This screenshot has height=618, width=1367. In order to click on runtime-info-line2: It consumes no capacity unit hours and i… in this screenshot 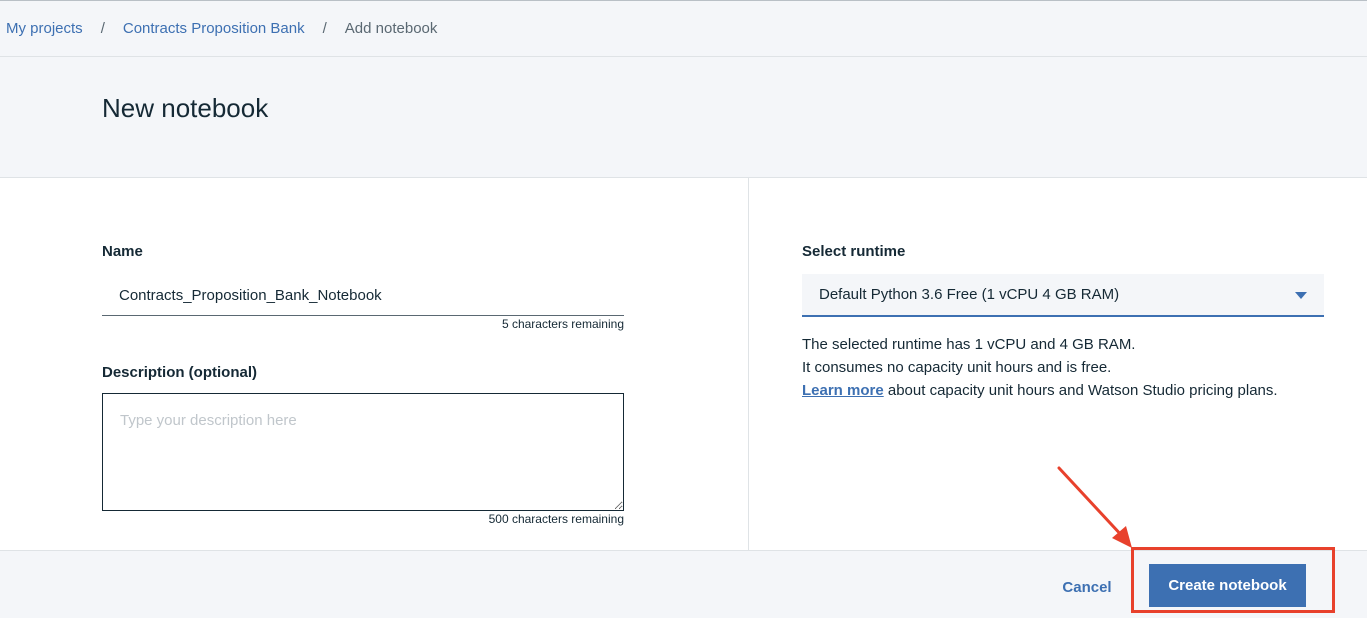, I will do `click(957, 367)`.